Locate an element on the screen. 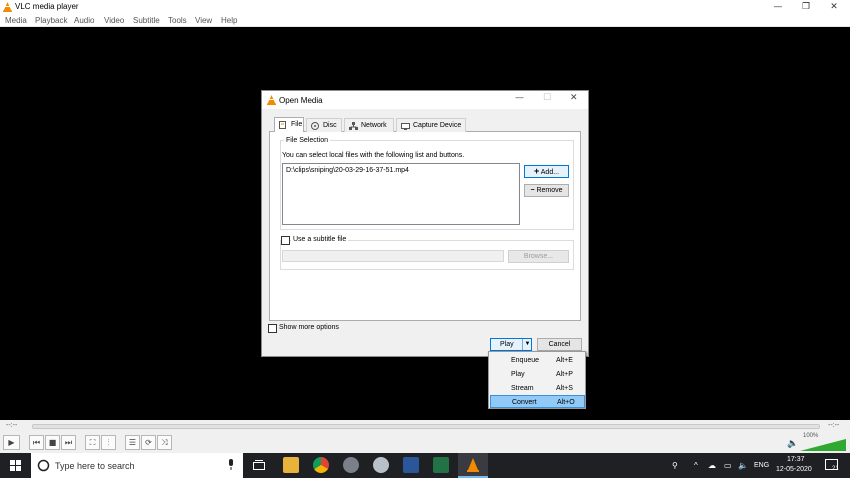 The image size is (850, 478). menu-item-label: Convert is located at coordinates (524, 402).